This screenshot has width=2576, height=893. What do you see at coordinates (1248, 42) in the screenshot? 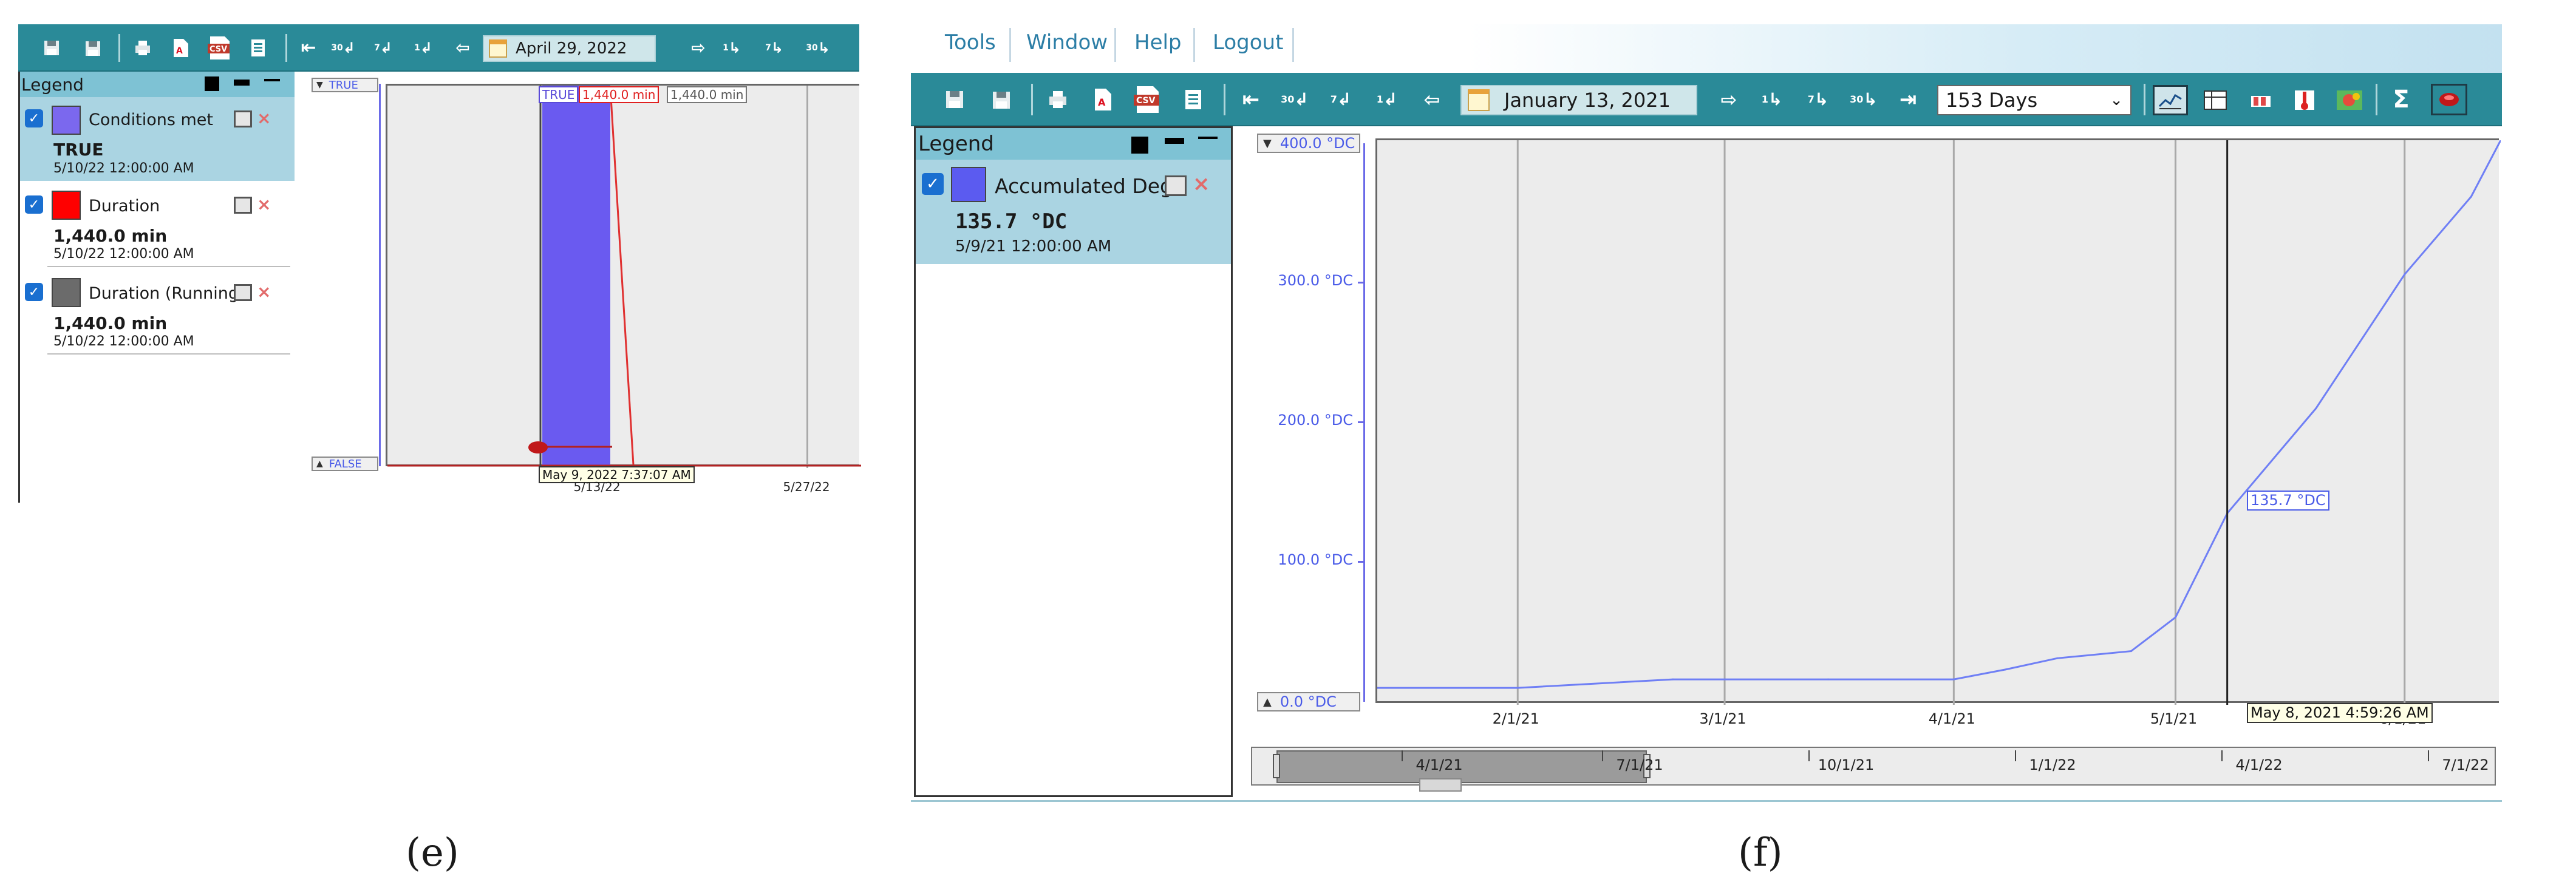
I see `menu-logout: Logout` at bounding box center [1248, 42].